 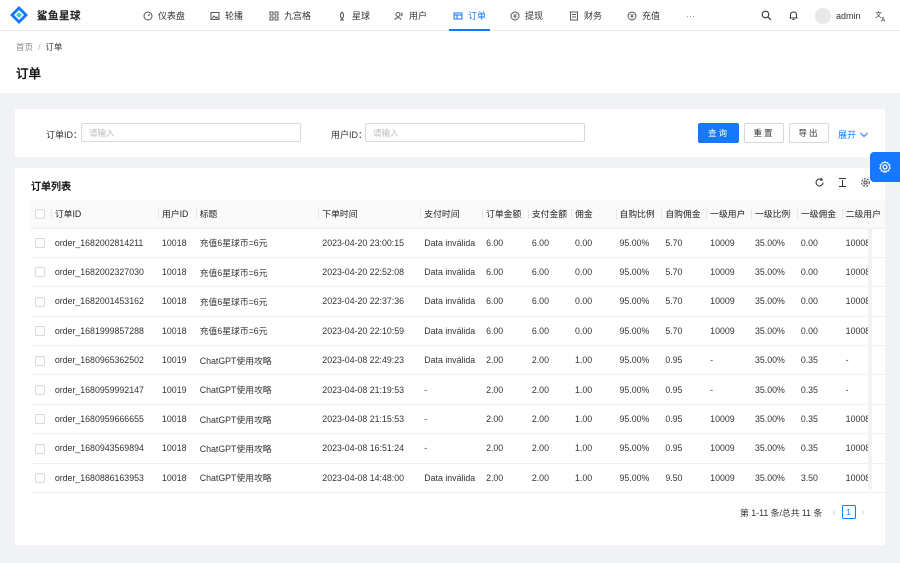 I want to click on select-all-checkbox, so click(x=40, y=214).